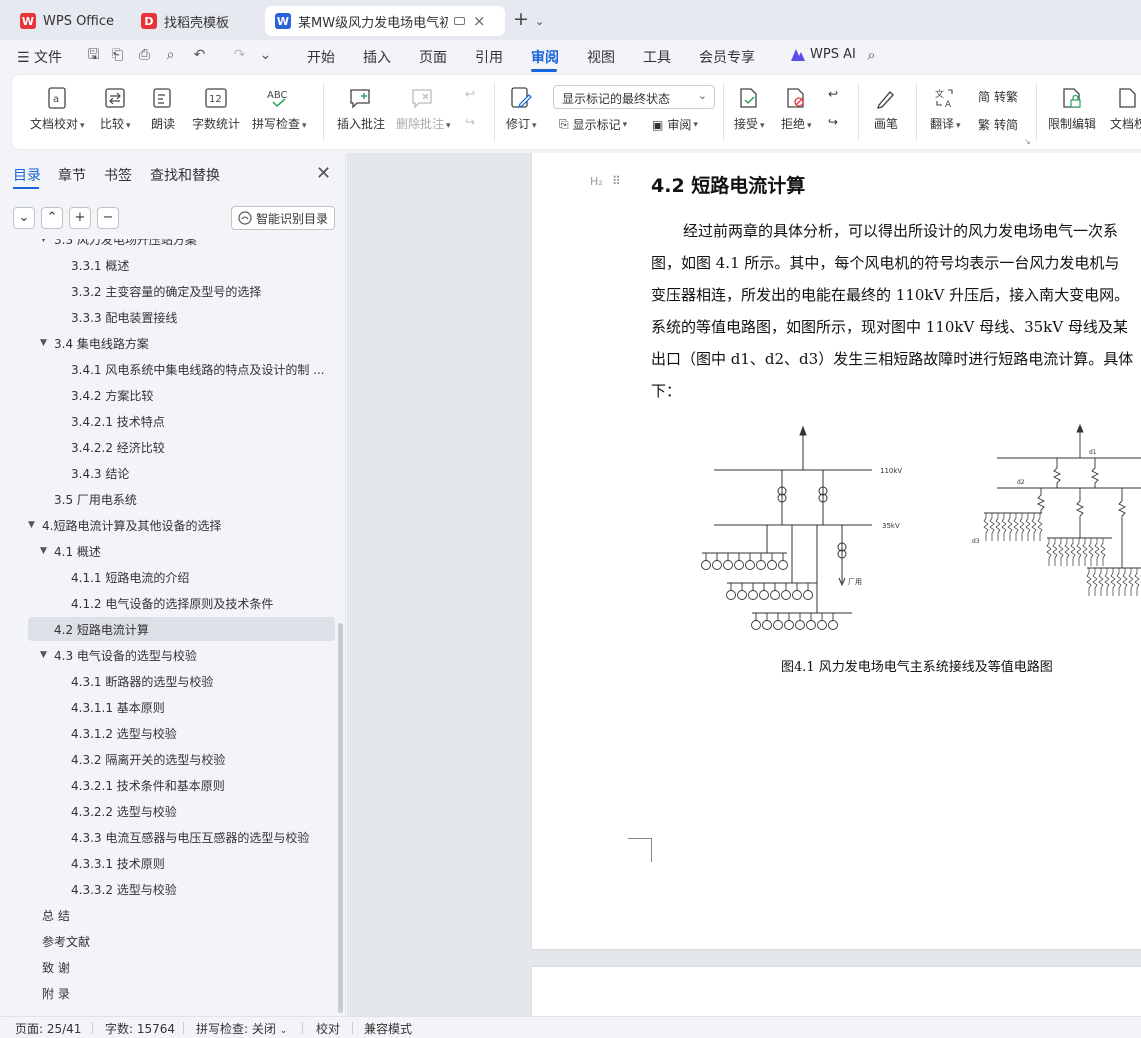 The image size is (1141, 1038). Describe the element at coordinates (489, 57) in the screenshot. I see `menu-references: 引用` at that location.